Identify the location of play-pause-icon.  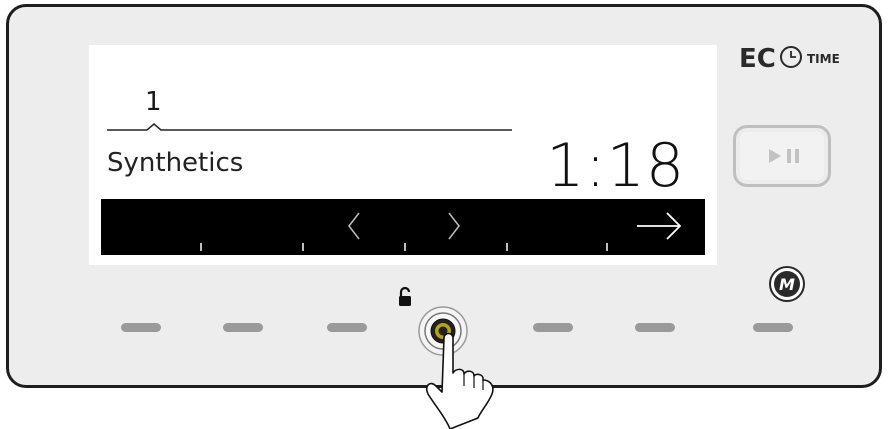
(784, 156).